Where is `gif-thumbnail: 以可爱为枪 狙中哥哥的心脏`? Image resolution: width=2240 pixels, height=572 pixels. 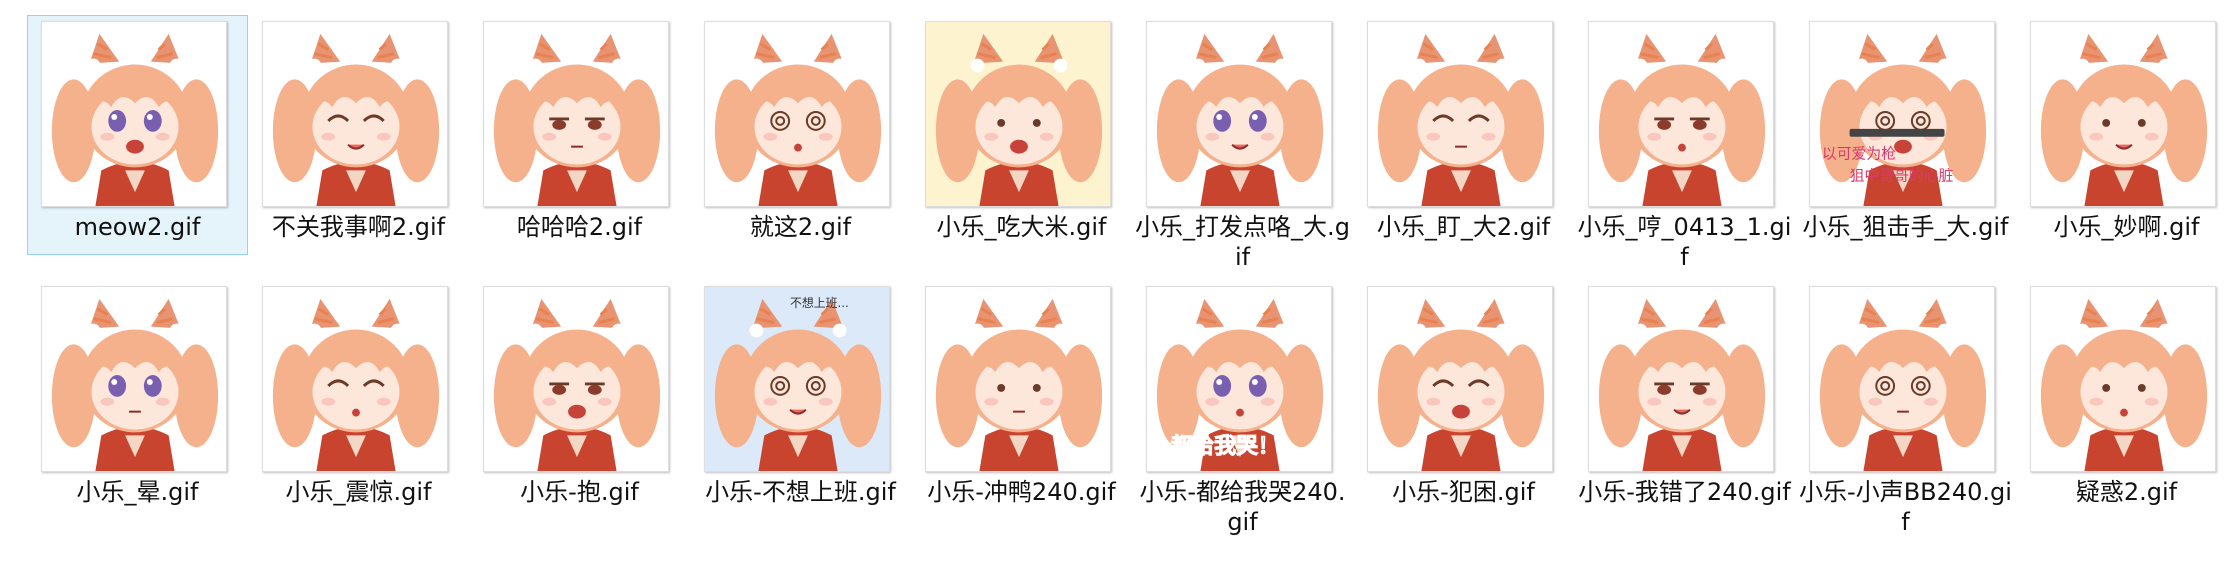 gif-thumbnail: 以可爱为枪 狙中哥哥的心脏 is located at coordinates (1902, 114).